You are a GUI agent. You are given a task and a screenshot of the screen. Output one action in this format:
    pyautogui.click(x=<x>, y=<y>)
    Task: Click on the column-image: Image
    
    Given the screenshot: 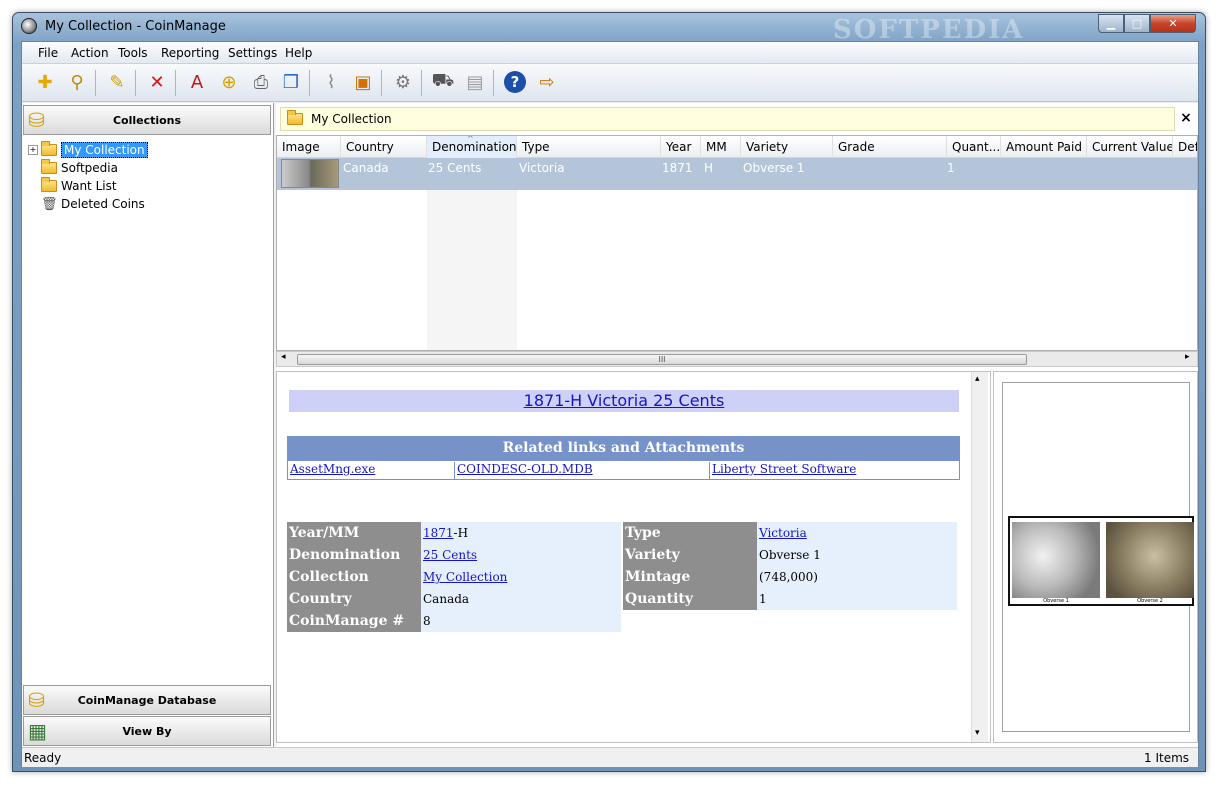 What is the action you would take?
    pyautogui.click(x=309, y=147)
    